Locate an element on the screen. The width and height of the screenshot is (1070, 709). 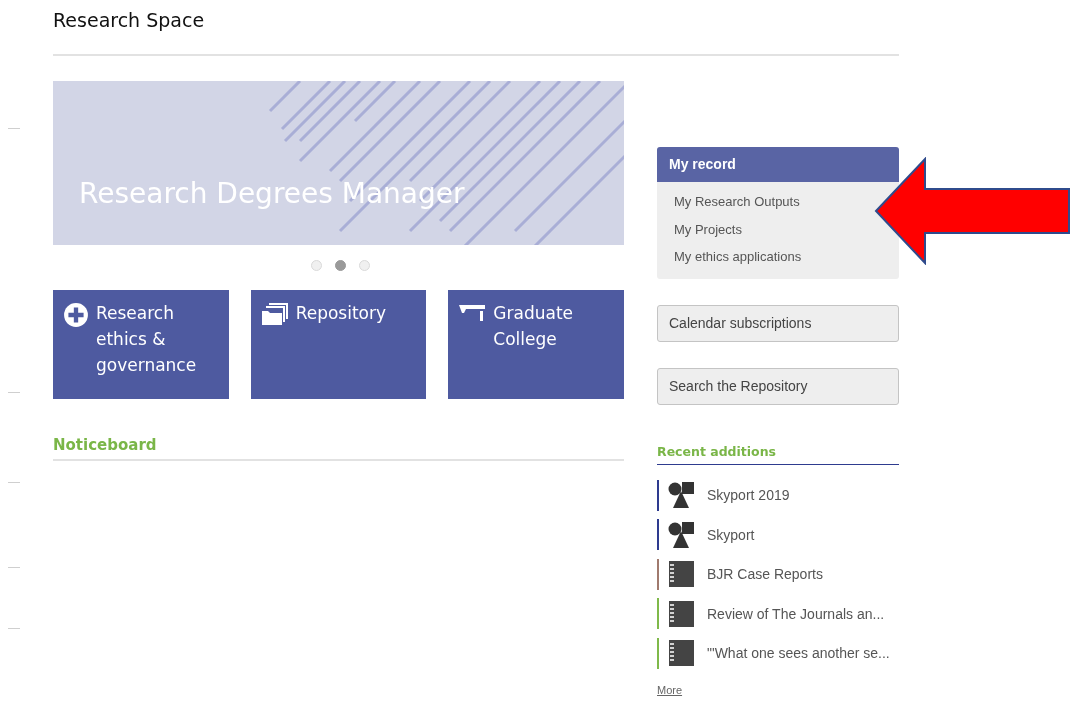
item-link: Skyport 2019 is located at coordinates (748, 495).